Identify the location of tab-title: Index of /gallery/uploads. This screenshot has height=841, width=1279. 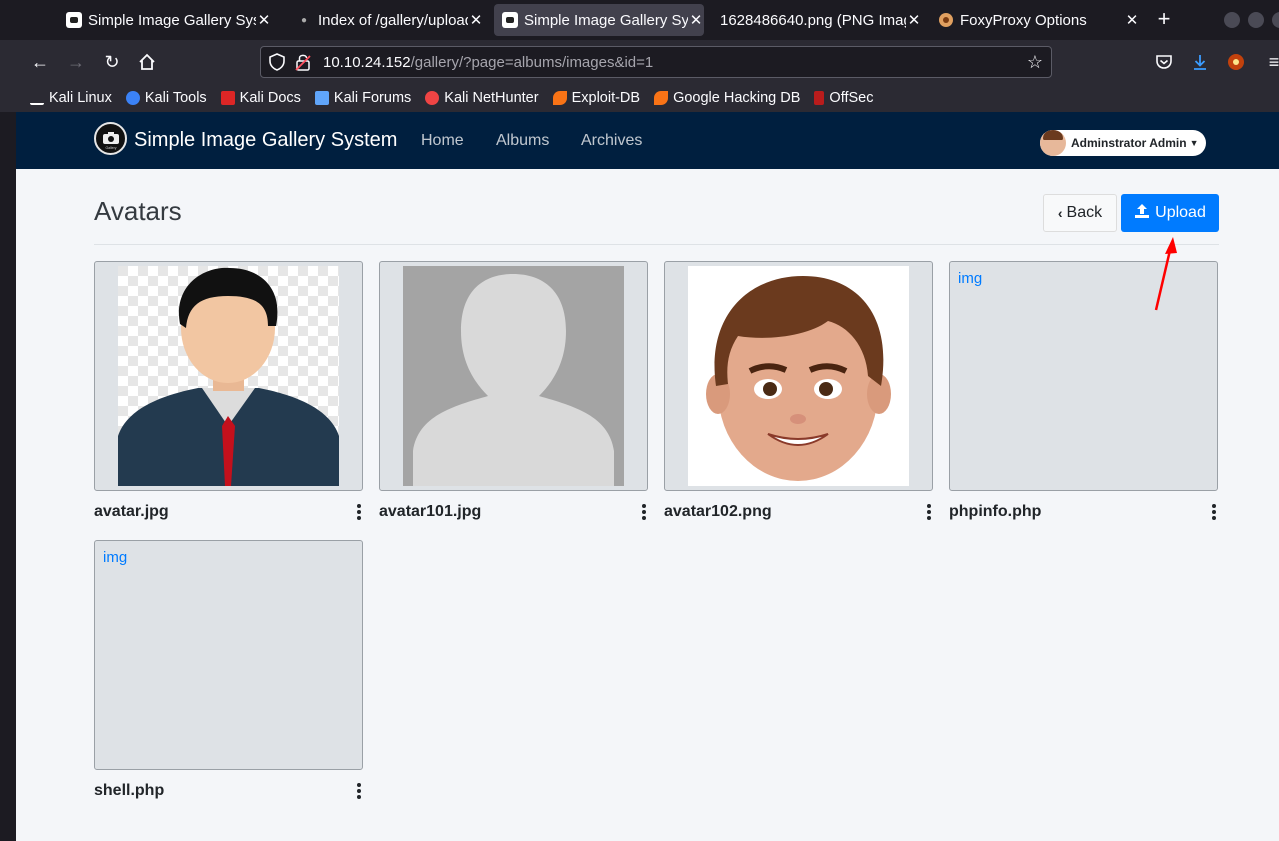
(393, 20).